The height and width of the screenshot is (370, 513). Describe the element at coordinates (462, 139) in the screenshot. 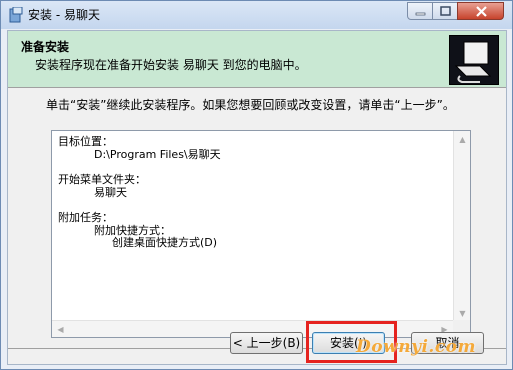

I see `scroll-up-icon: ▲` at that location.